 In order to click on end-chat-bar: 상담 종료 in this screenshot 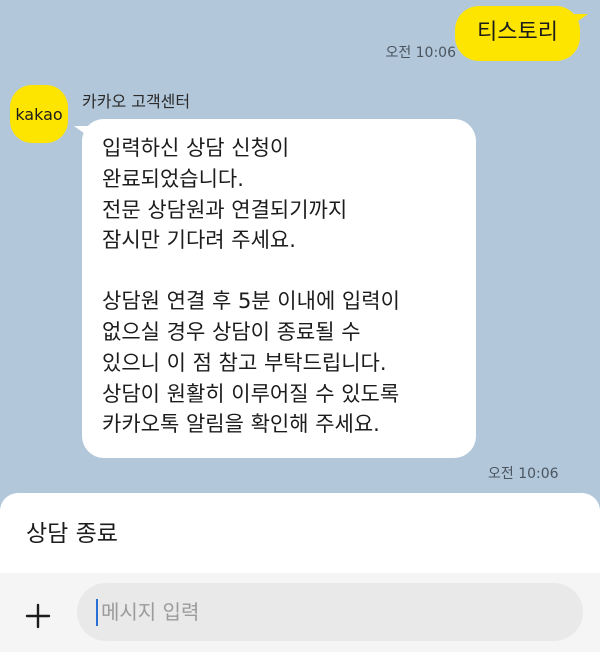, I will do `click(300, 533)`.